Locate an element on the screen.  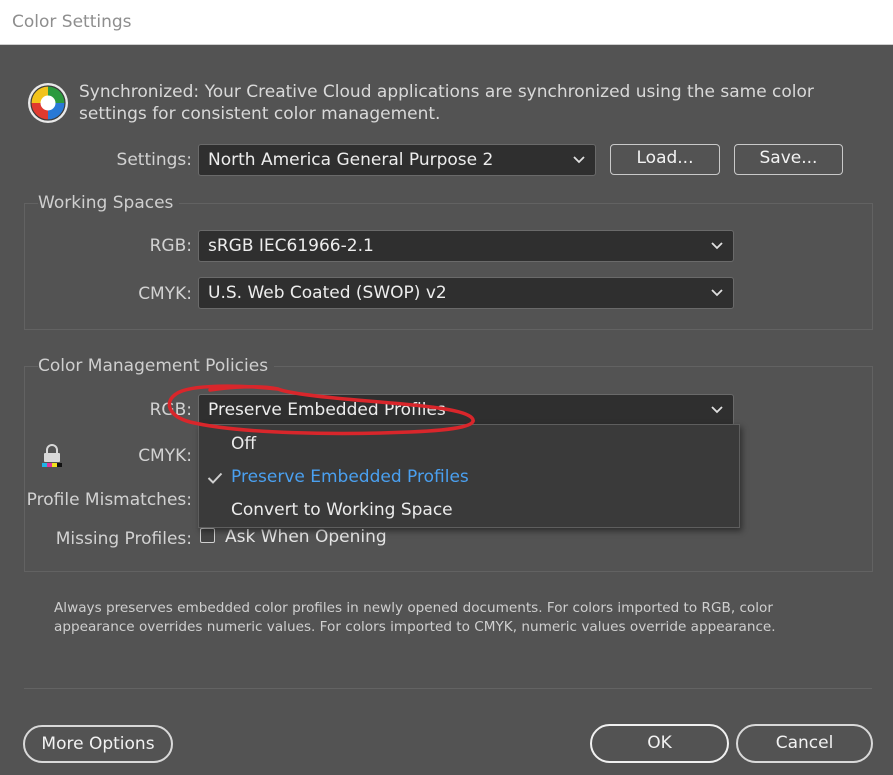
divider is located at coordinates (448, 688).